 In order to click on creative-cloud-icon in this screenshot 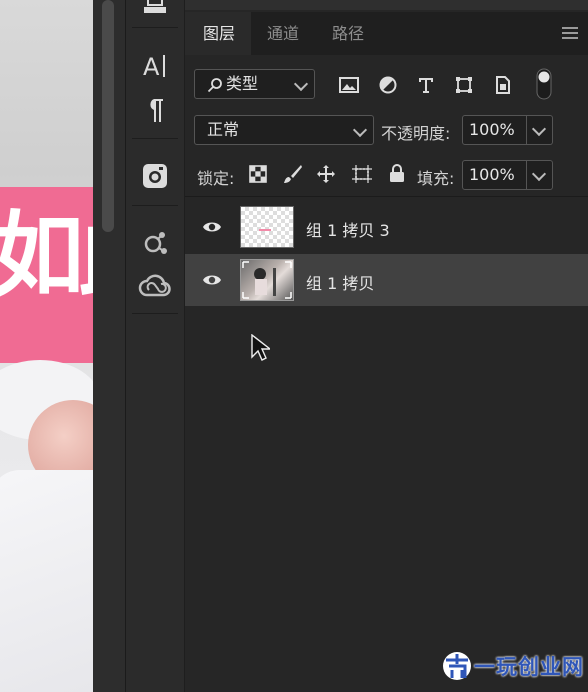, I will do `click(155, 286)`.